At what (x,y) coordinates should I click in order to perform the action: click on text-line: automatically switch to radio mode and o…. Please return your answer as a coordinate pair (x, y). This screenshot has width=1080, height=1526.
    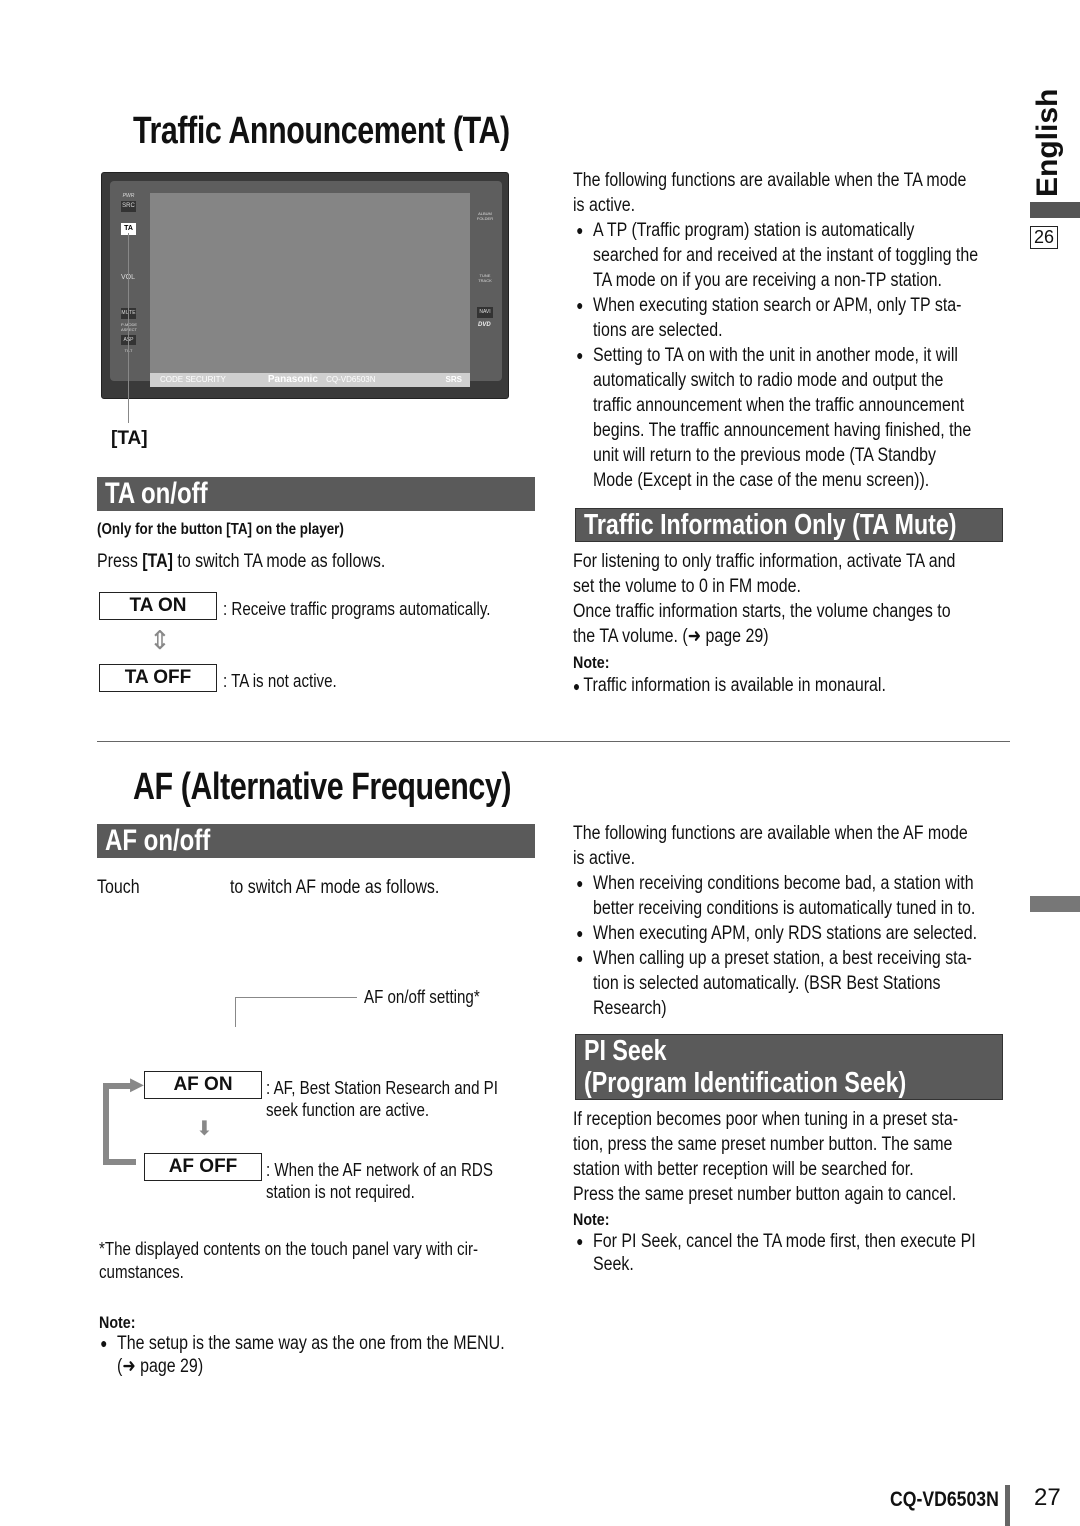
    Looking at the image, I should click on (768, 380).